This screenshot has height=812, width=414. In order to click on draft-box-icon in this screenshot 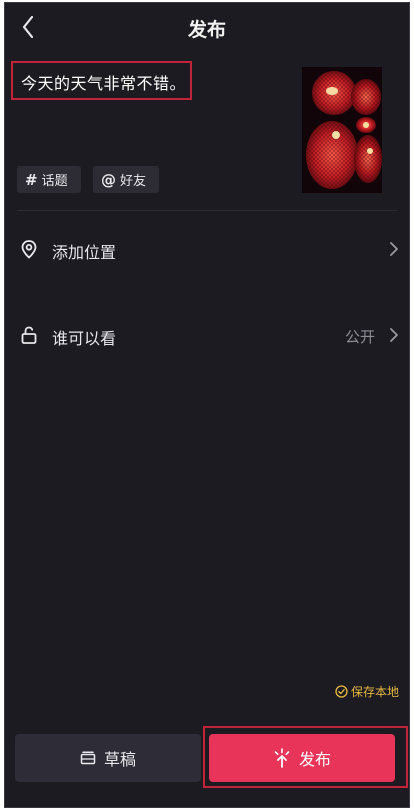, I will do `click(88, 758)`.